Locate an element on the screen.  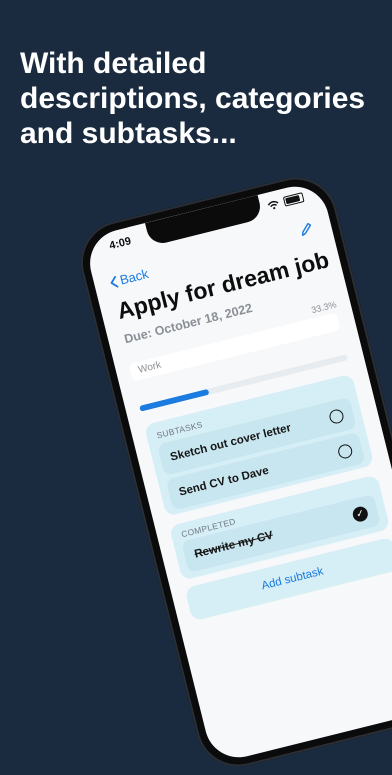
pencil-icon is located at coordinates (306, 229).